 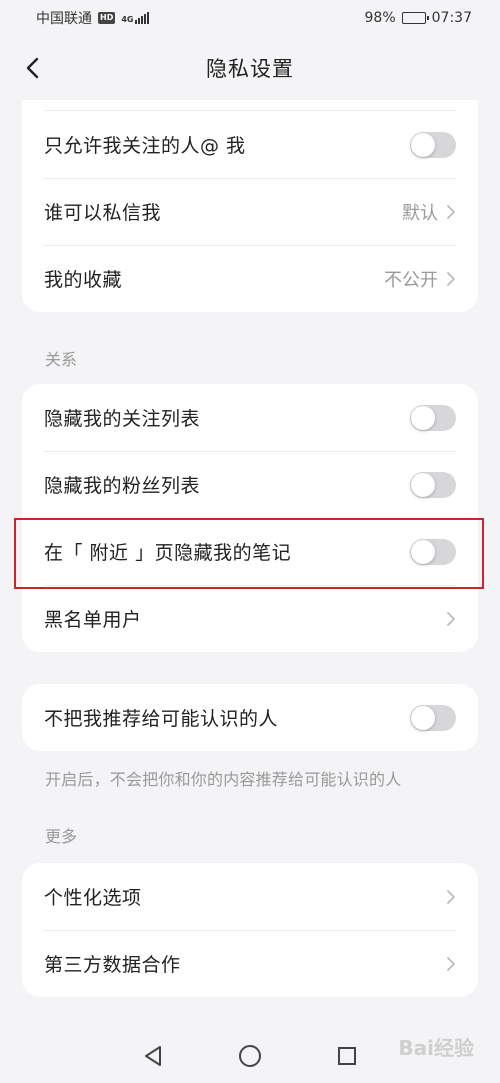 I want to click on status-right: 98% 07:37, so click(x=418, y=18).